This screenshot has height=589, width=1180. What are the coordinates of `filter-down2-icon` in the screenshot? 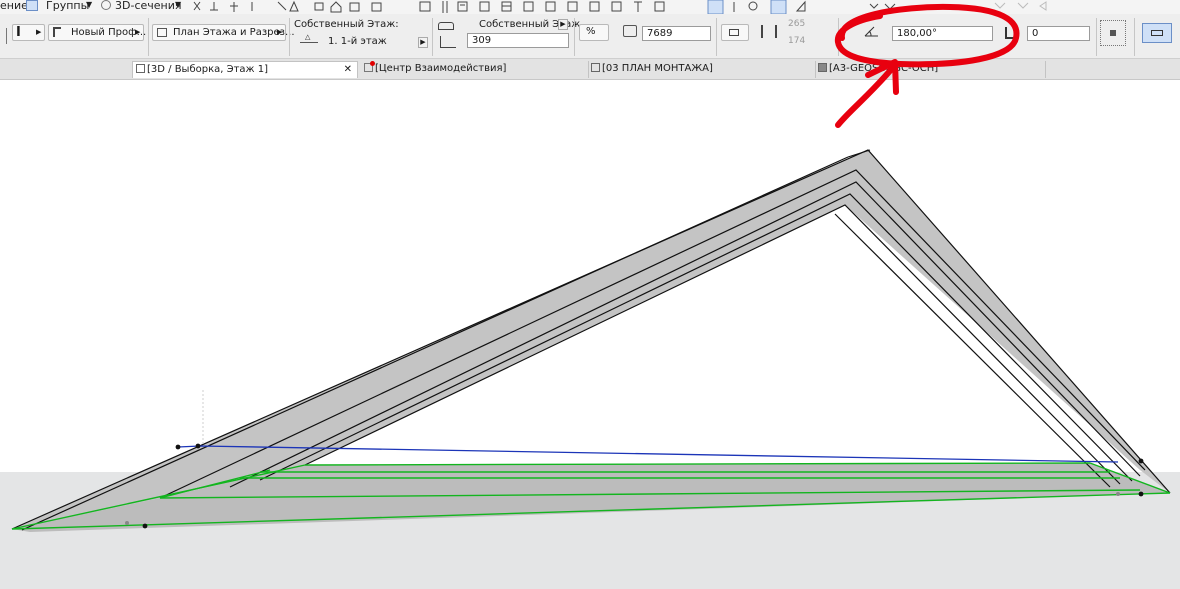 It's located at (1023, 5).